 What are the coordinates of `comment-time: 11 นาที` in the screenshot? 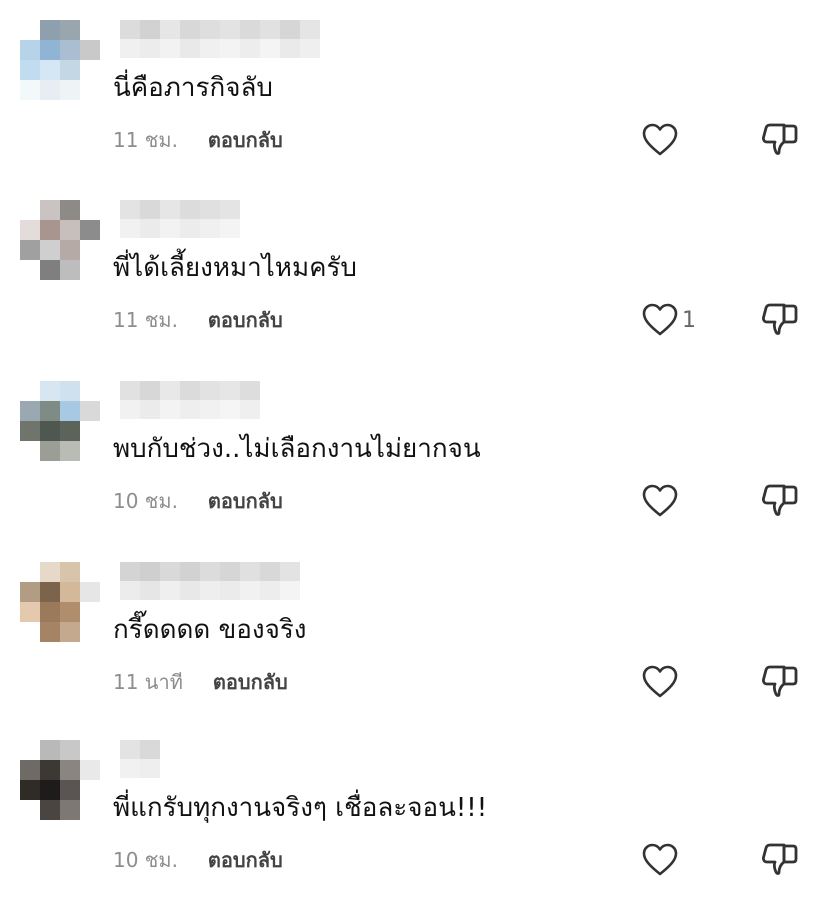 It's located at (148, 682).